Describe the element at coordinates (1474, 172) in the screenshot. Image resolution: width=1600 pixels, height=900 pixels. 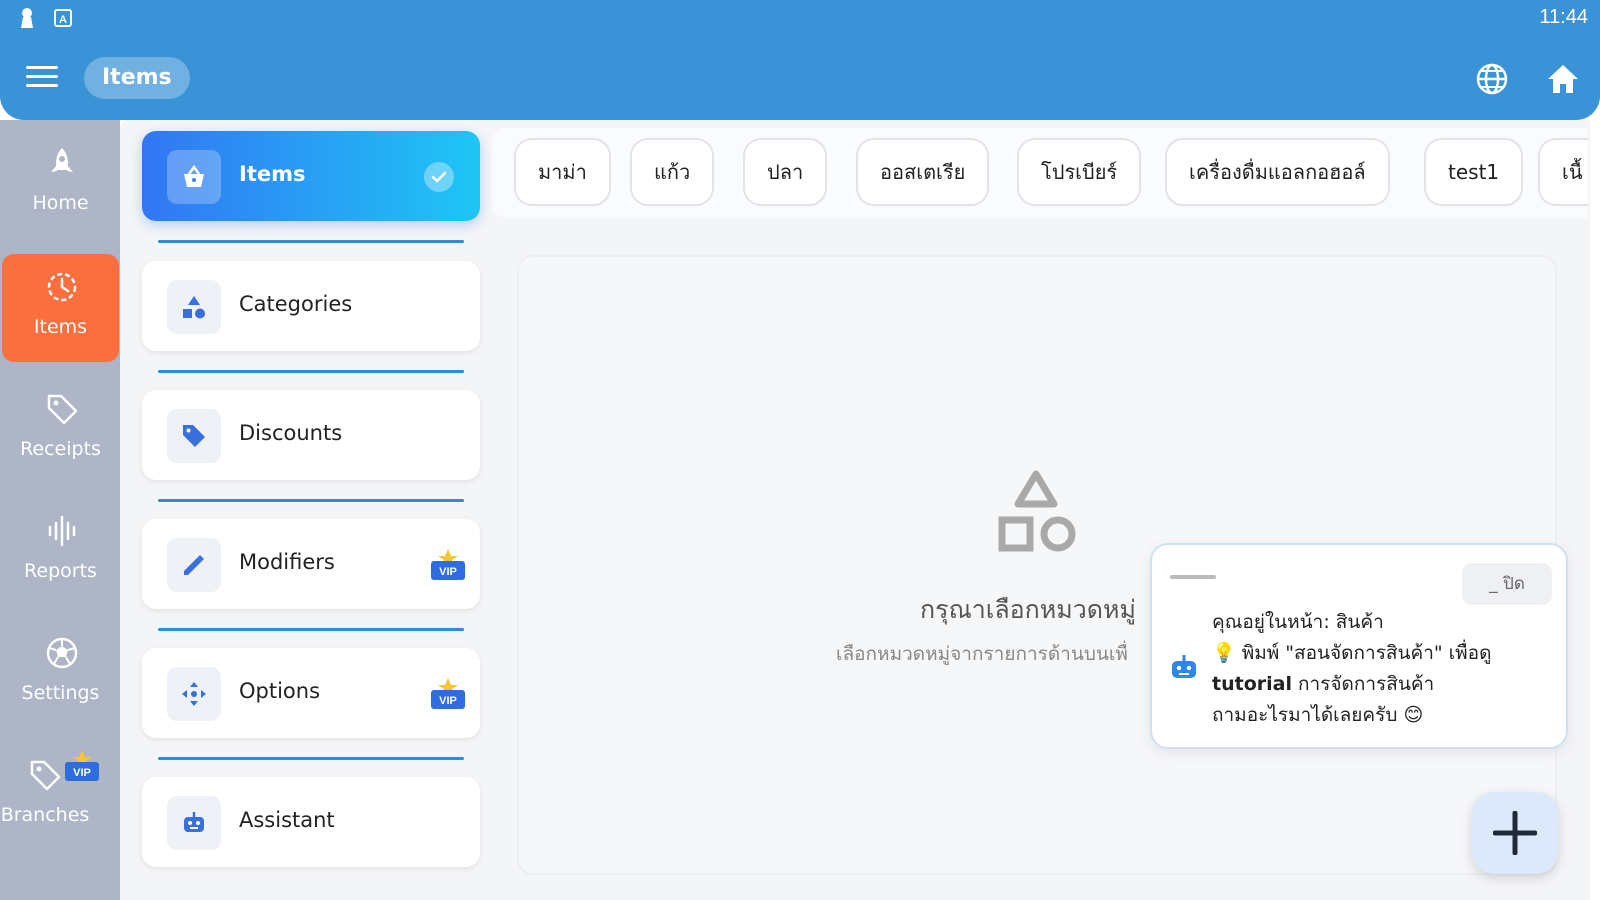
I see `category-chip: test1` at that location.